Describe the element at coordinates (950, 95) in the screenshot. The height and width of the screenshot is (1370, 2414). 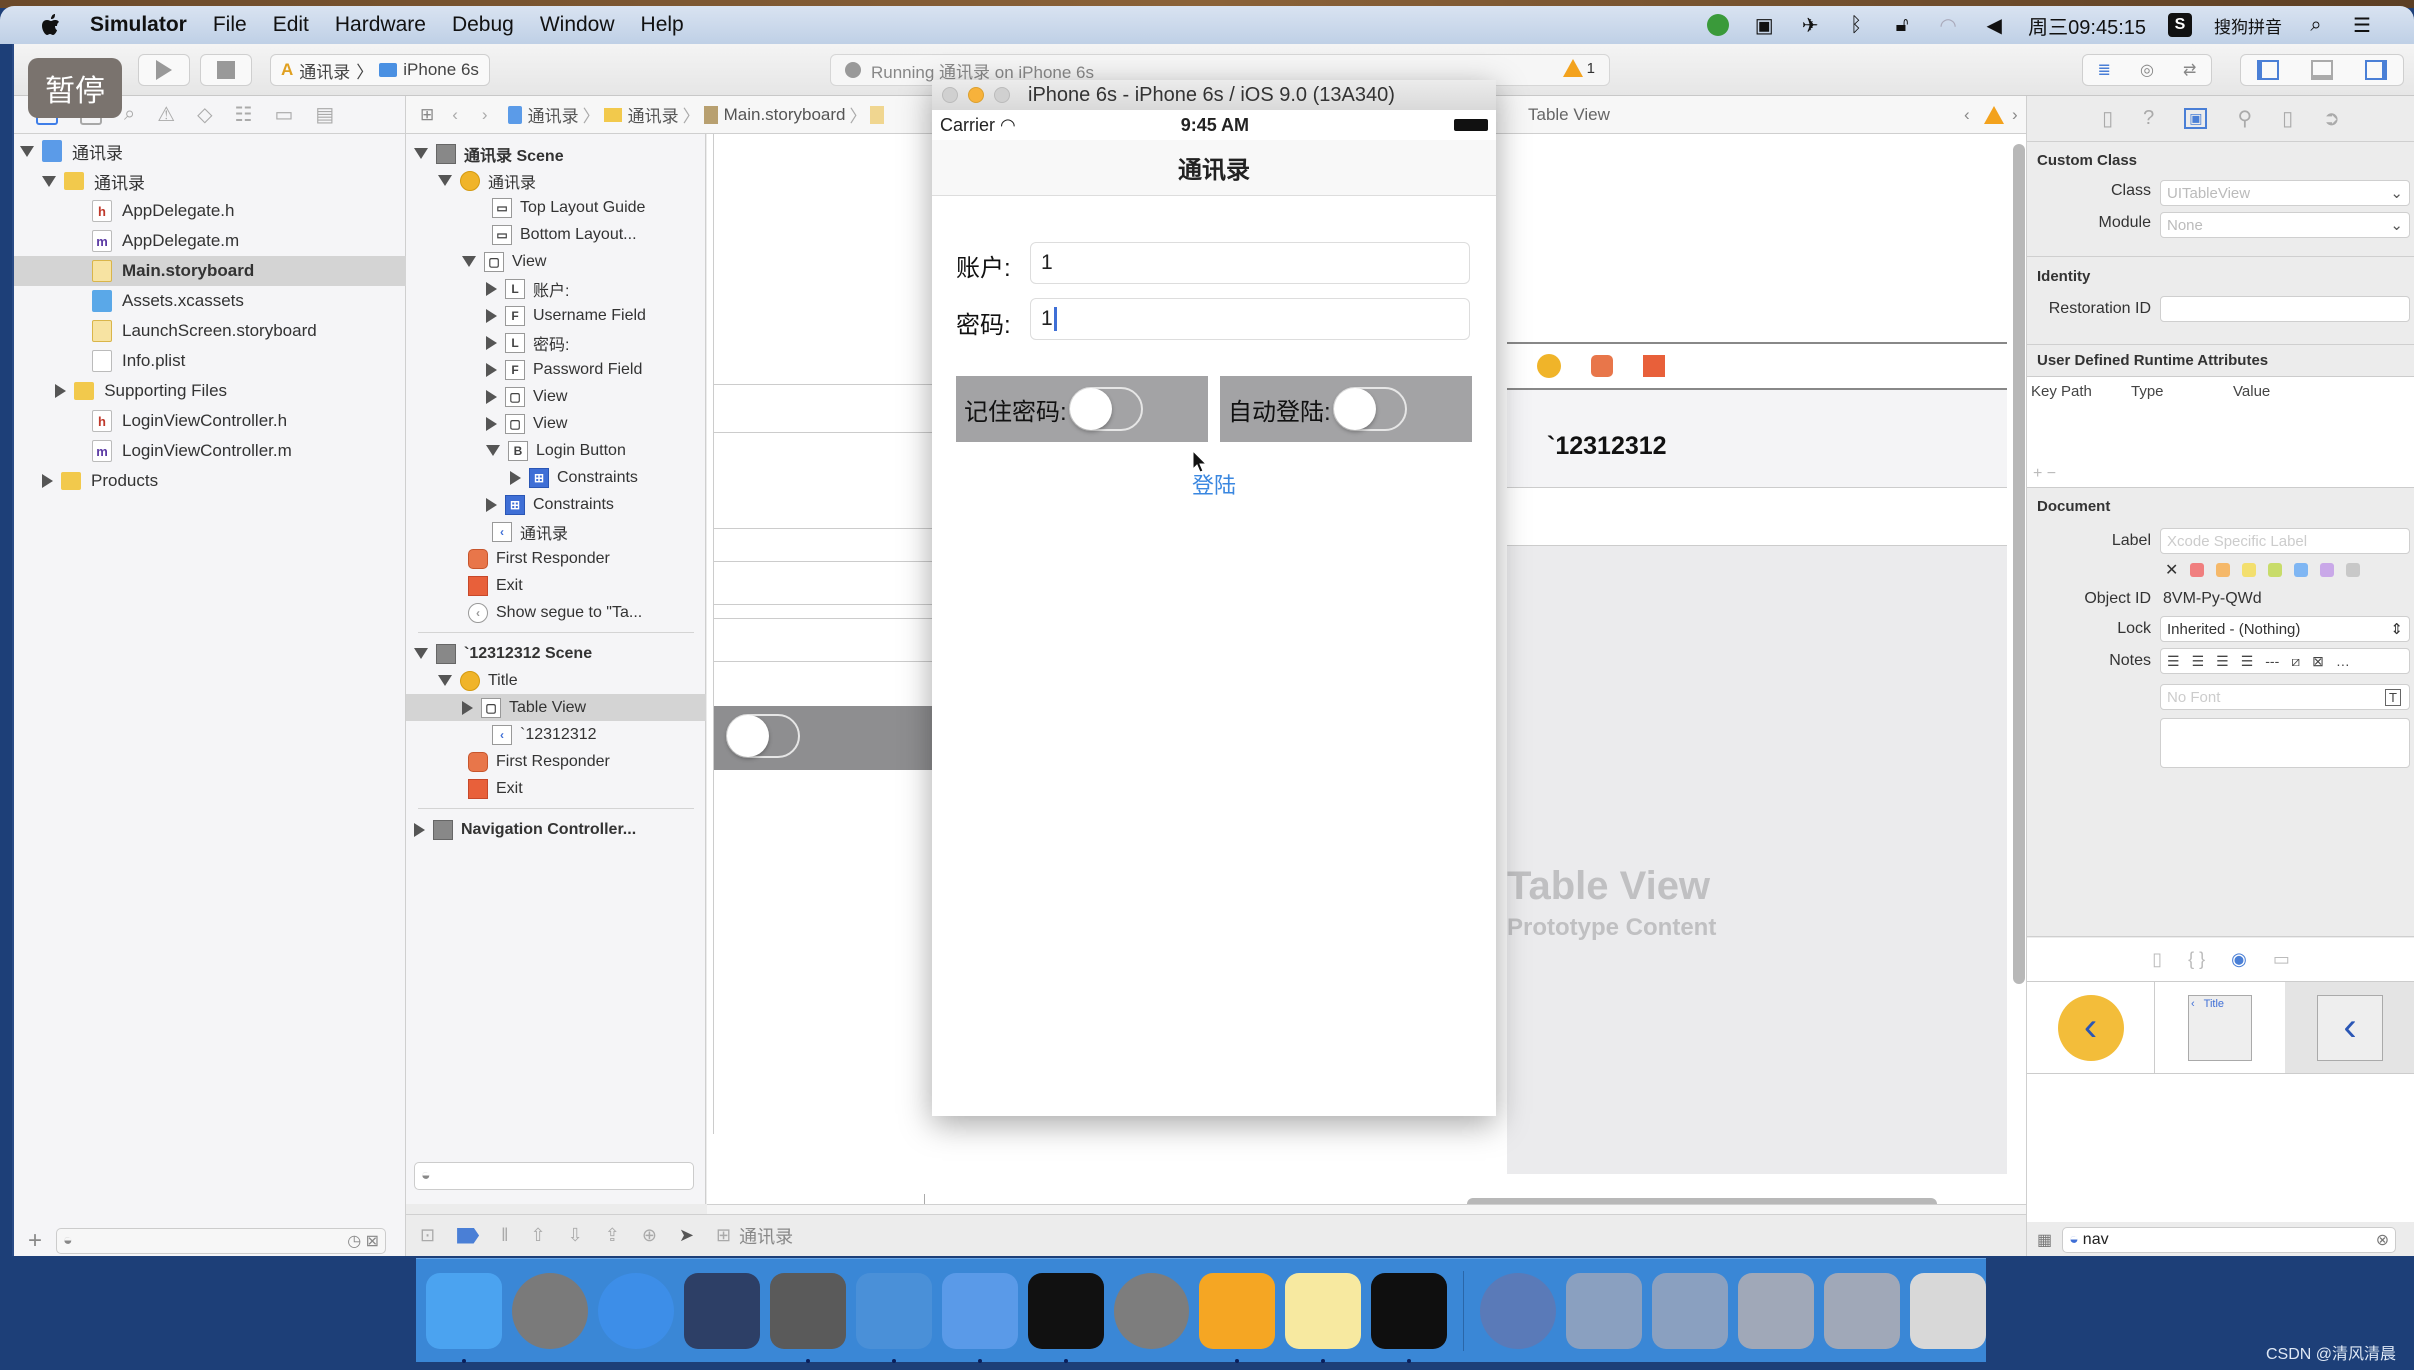
I see `close-button` at that location.